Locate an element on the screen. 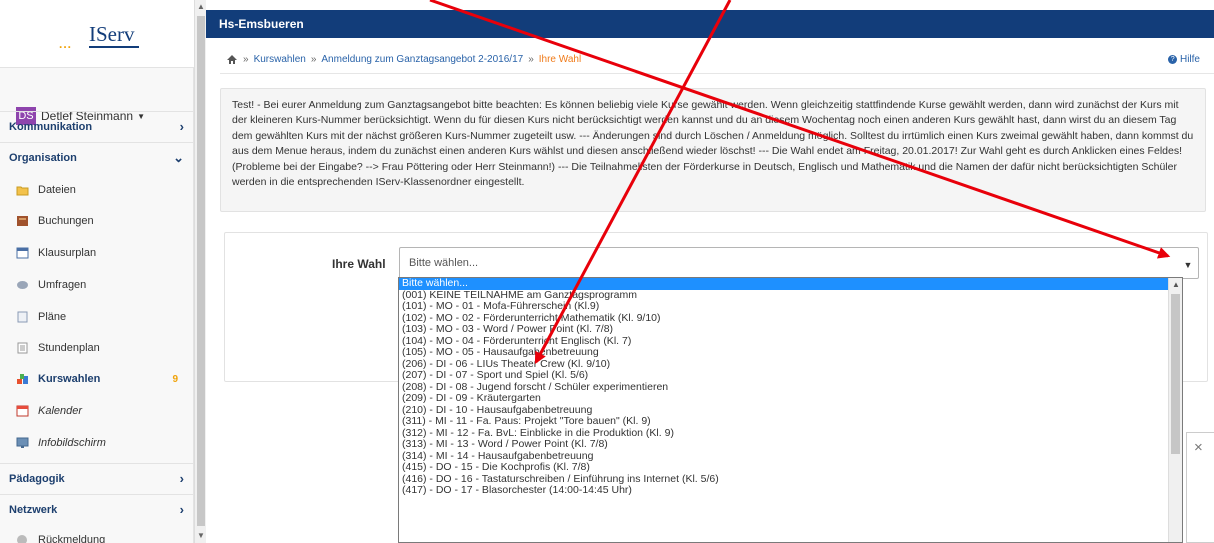 Image resolution: width=1214 pixels, height=543 pixels. sidebar-item-label: Kalender is located at coordinates (60, 411).